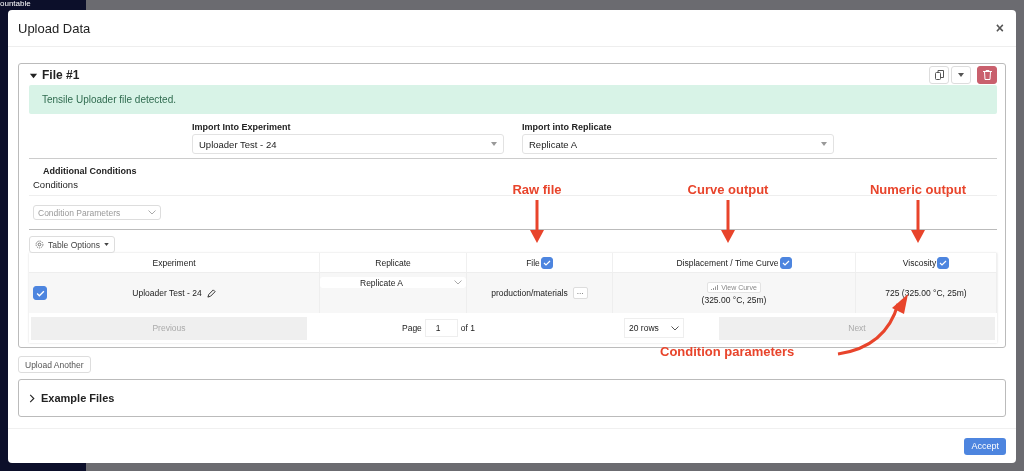 The image size is (1024, 471). I want to click on upload-another-button: Upload Another, so click(54, 364).